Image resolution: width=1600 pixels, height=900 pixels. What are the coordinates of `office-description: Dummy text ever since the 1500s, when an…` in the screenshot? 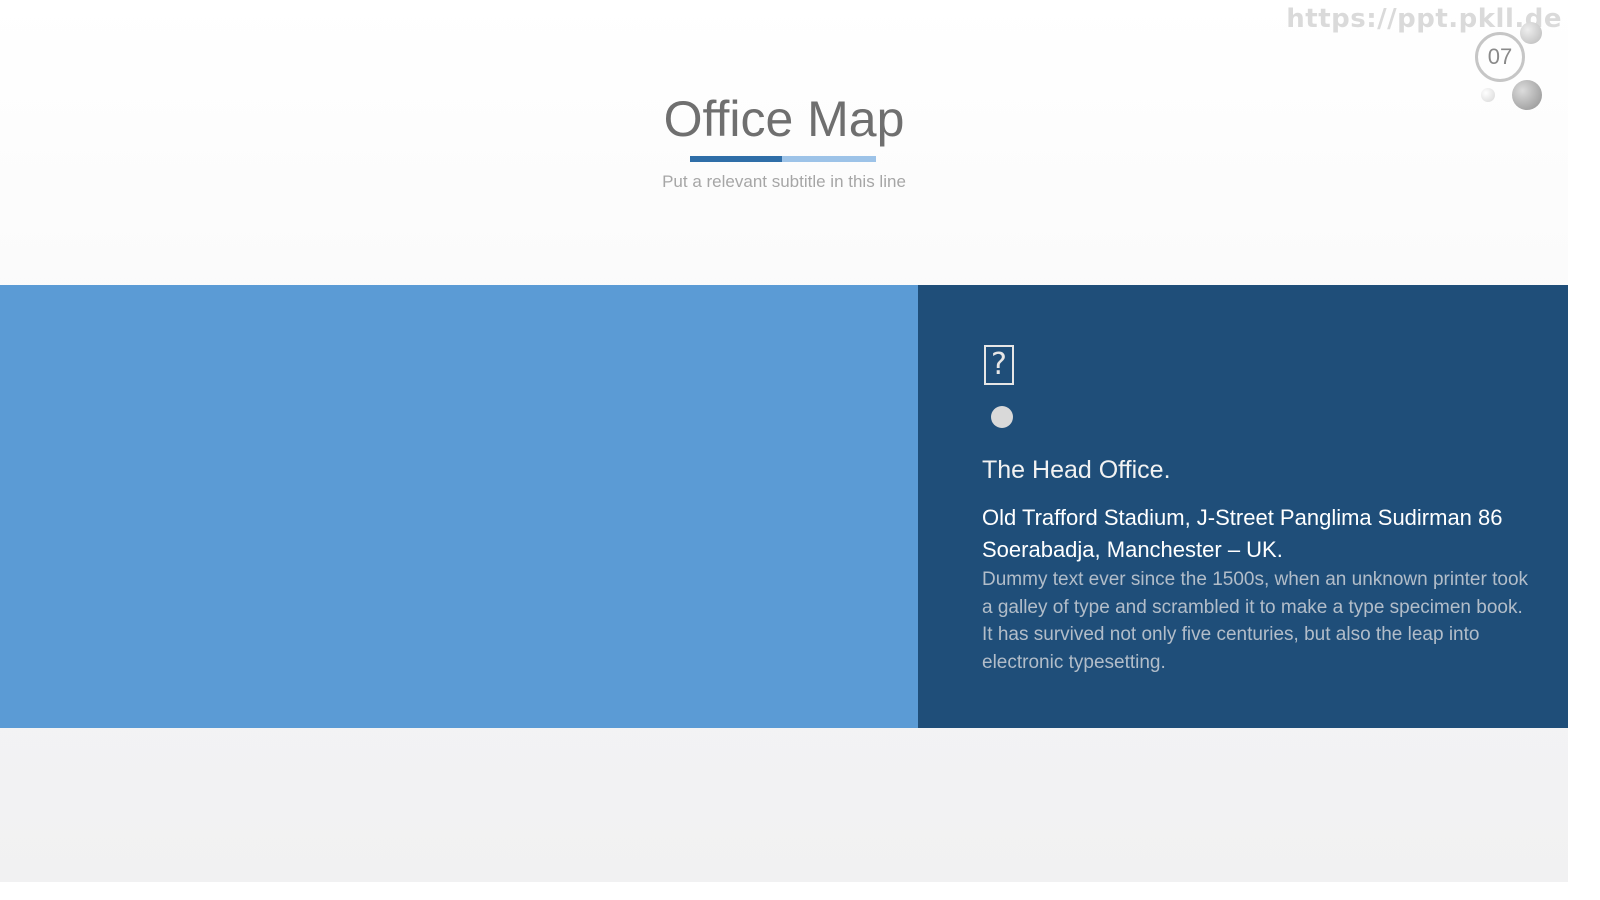 It's located at (1255, 621).